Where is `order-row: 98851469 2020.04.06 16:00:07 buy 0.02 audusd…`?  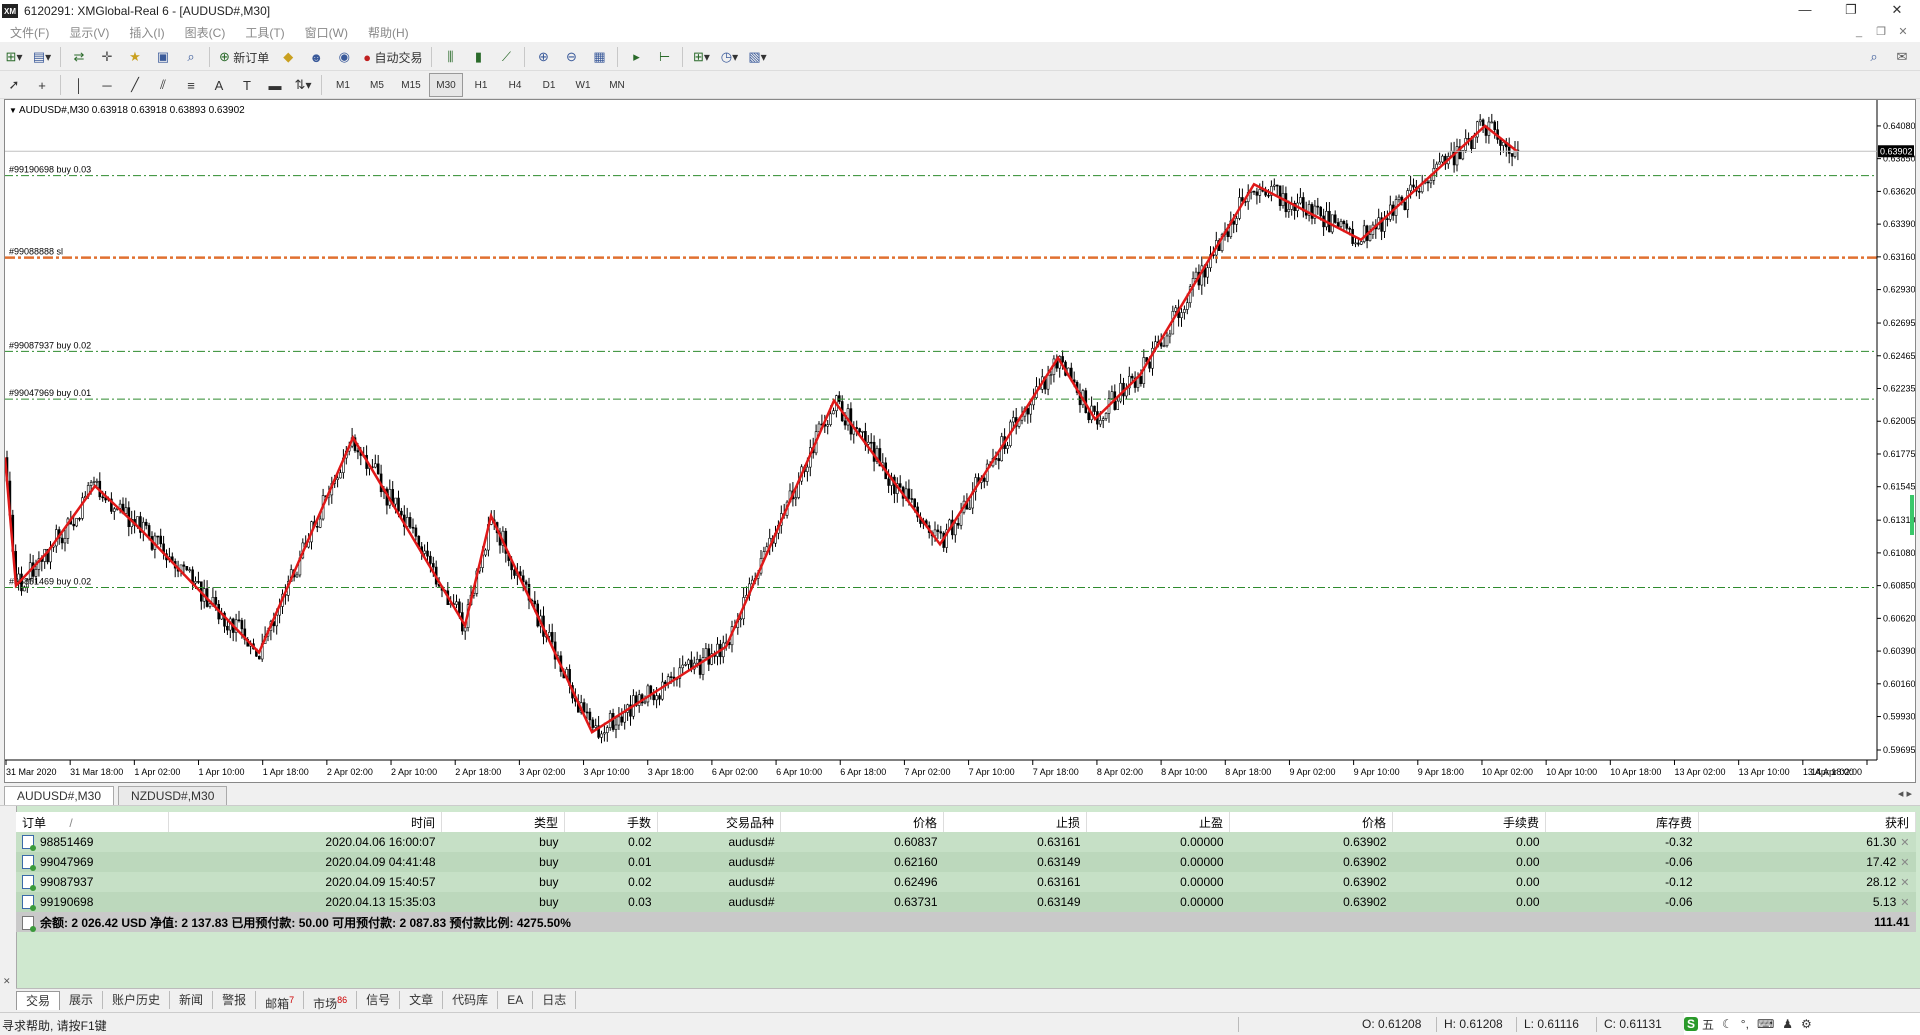
order-row: 98851469 2020.04.06 16:00:07 buy 0.02 audusd… is located at coordinates (966, 842).